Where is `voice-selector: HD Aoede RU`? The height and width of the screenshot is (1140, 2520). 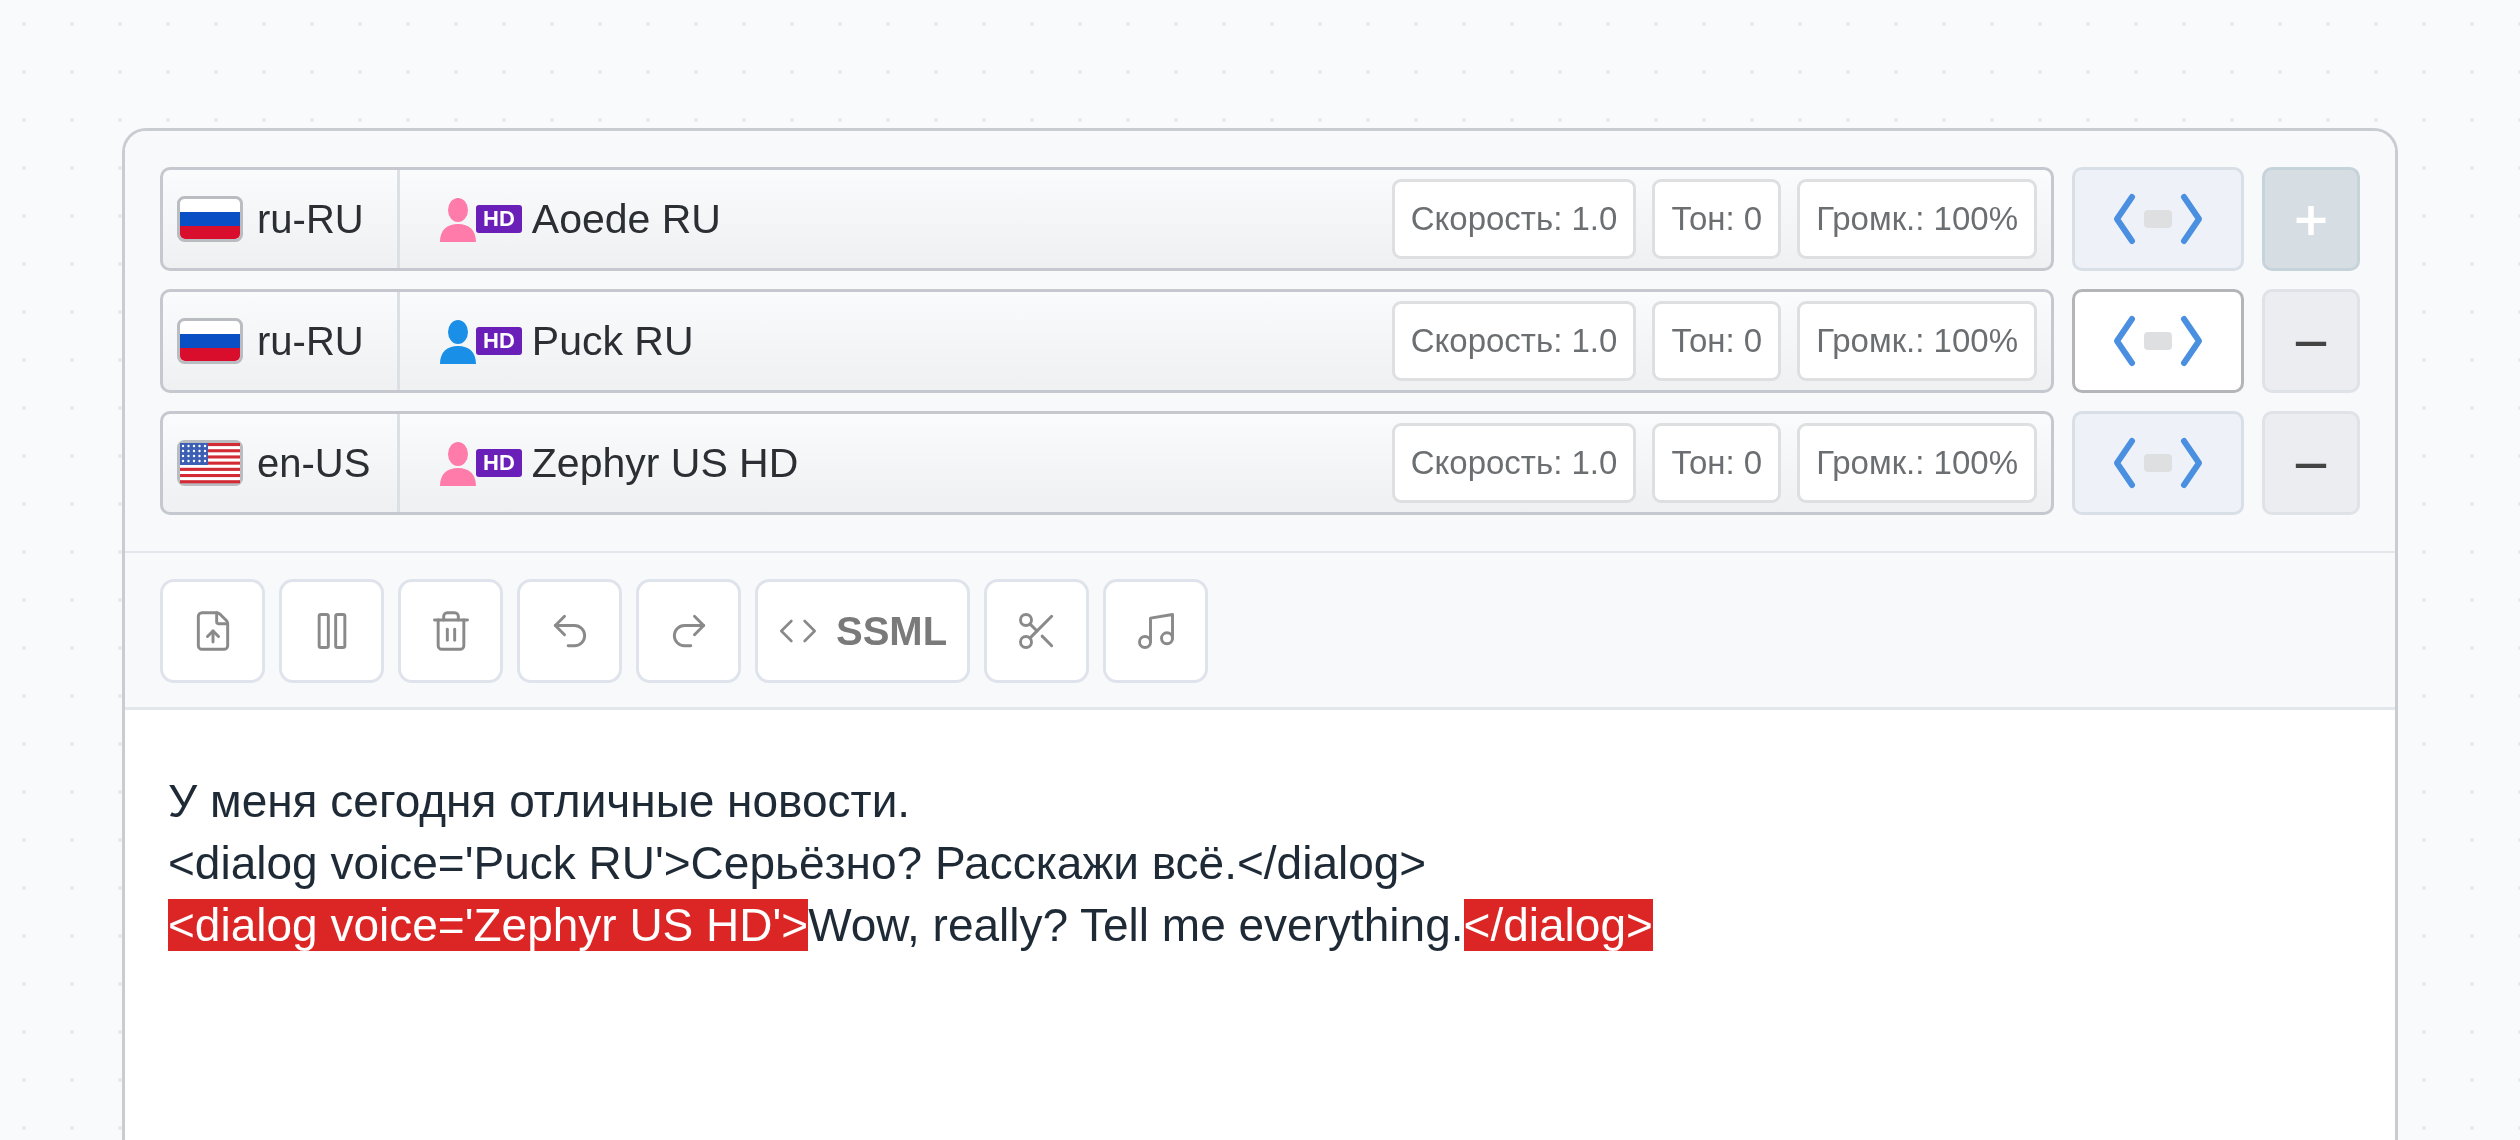
voice-selector: HD Aoede RU is located at coordinates (896, 219).